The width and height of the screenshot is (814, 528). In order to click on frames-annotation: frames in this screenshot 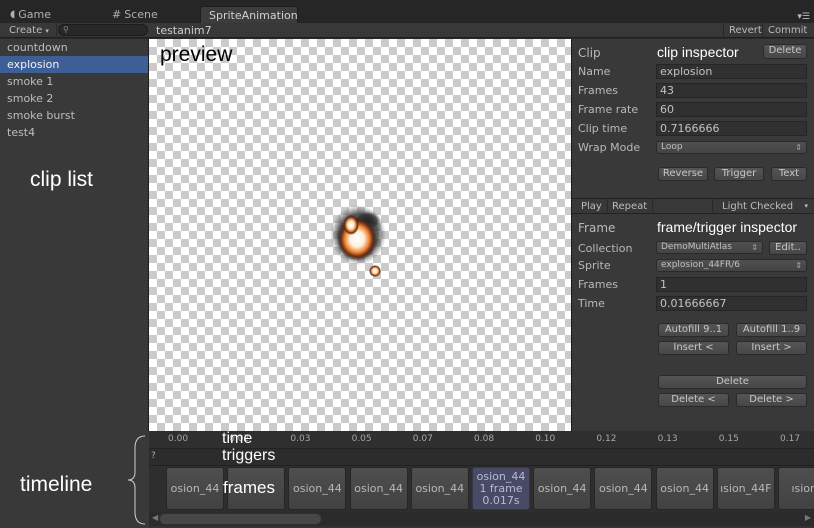, I will do `click(249, 487)`.